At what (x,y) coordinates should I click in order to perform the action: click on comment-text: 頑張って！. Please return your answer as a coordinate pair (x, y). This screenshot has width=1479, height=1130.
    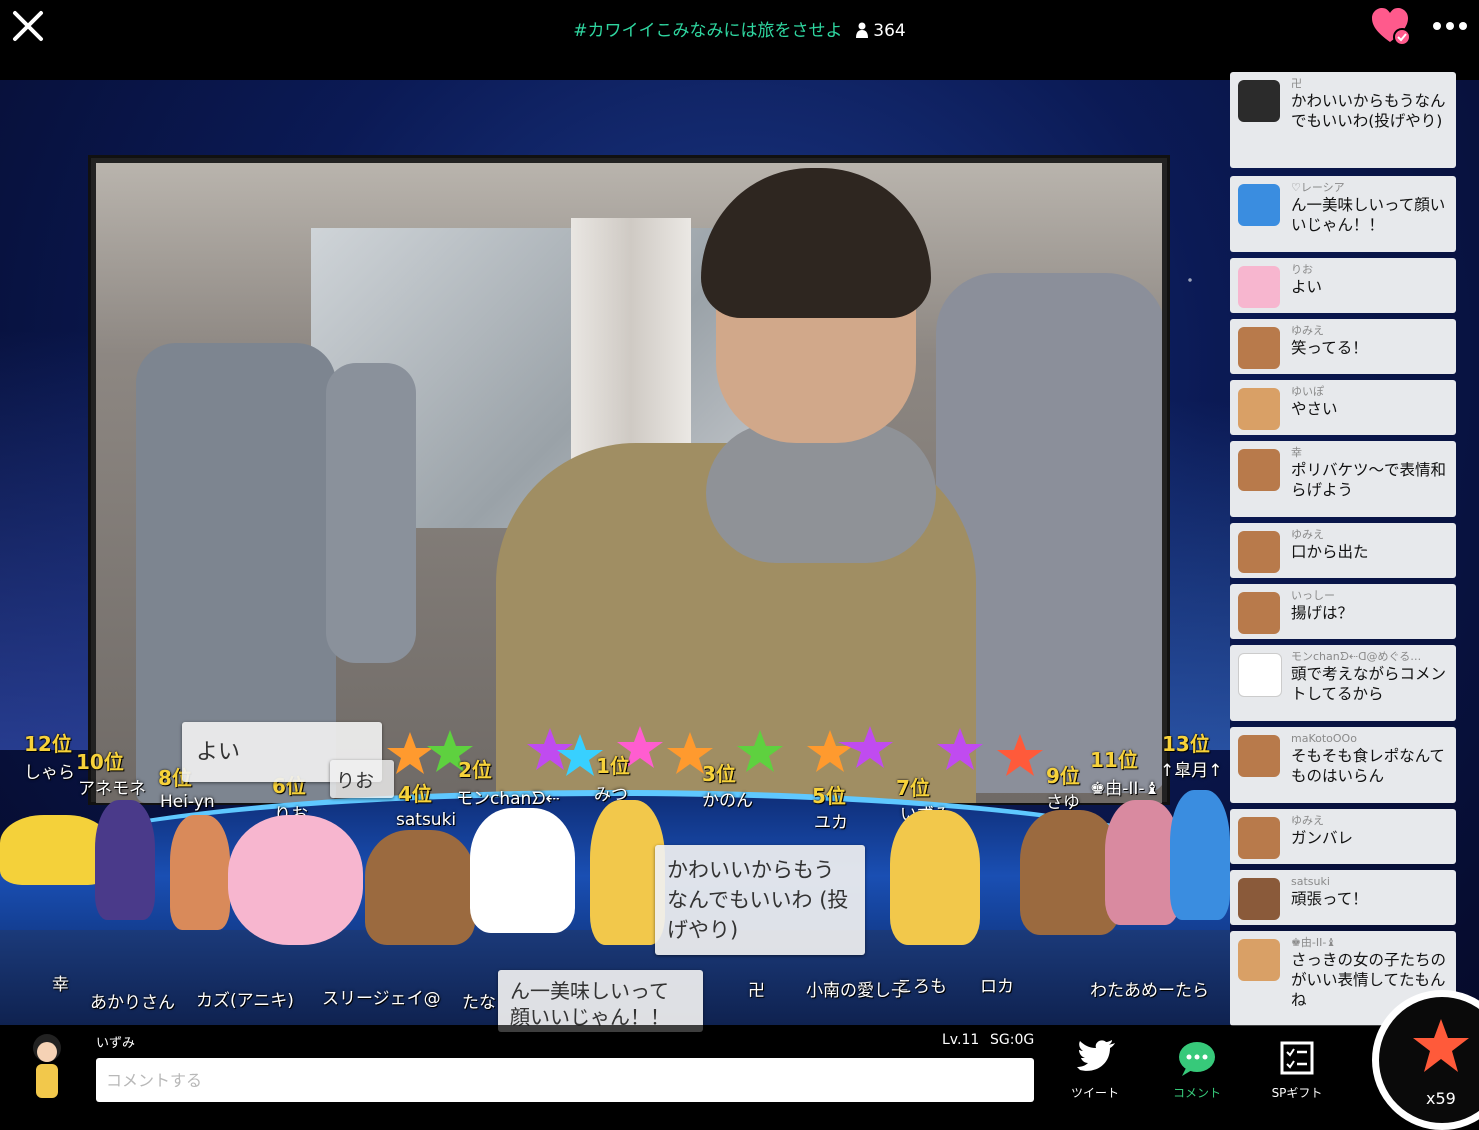
    Looking at the image, I should click on (1329, 899).